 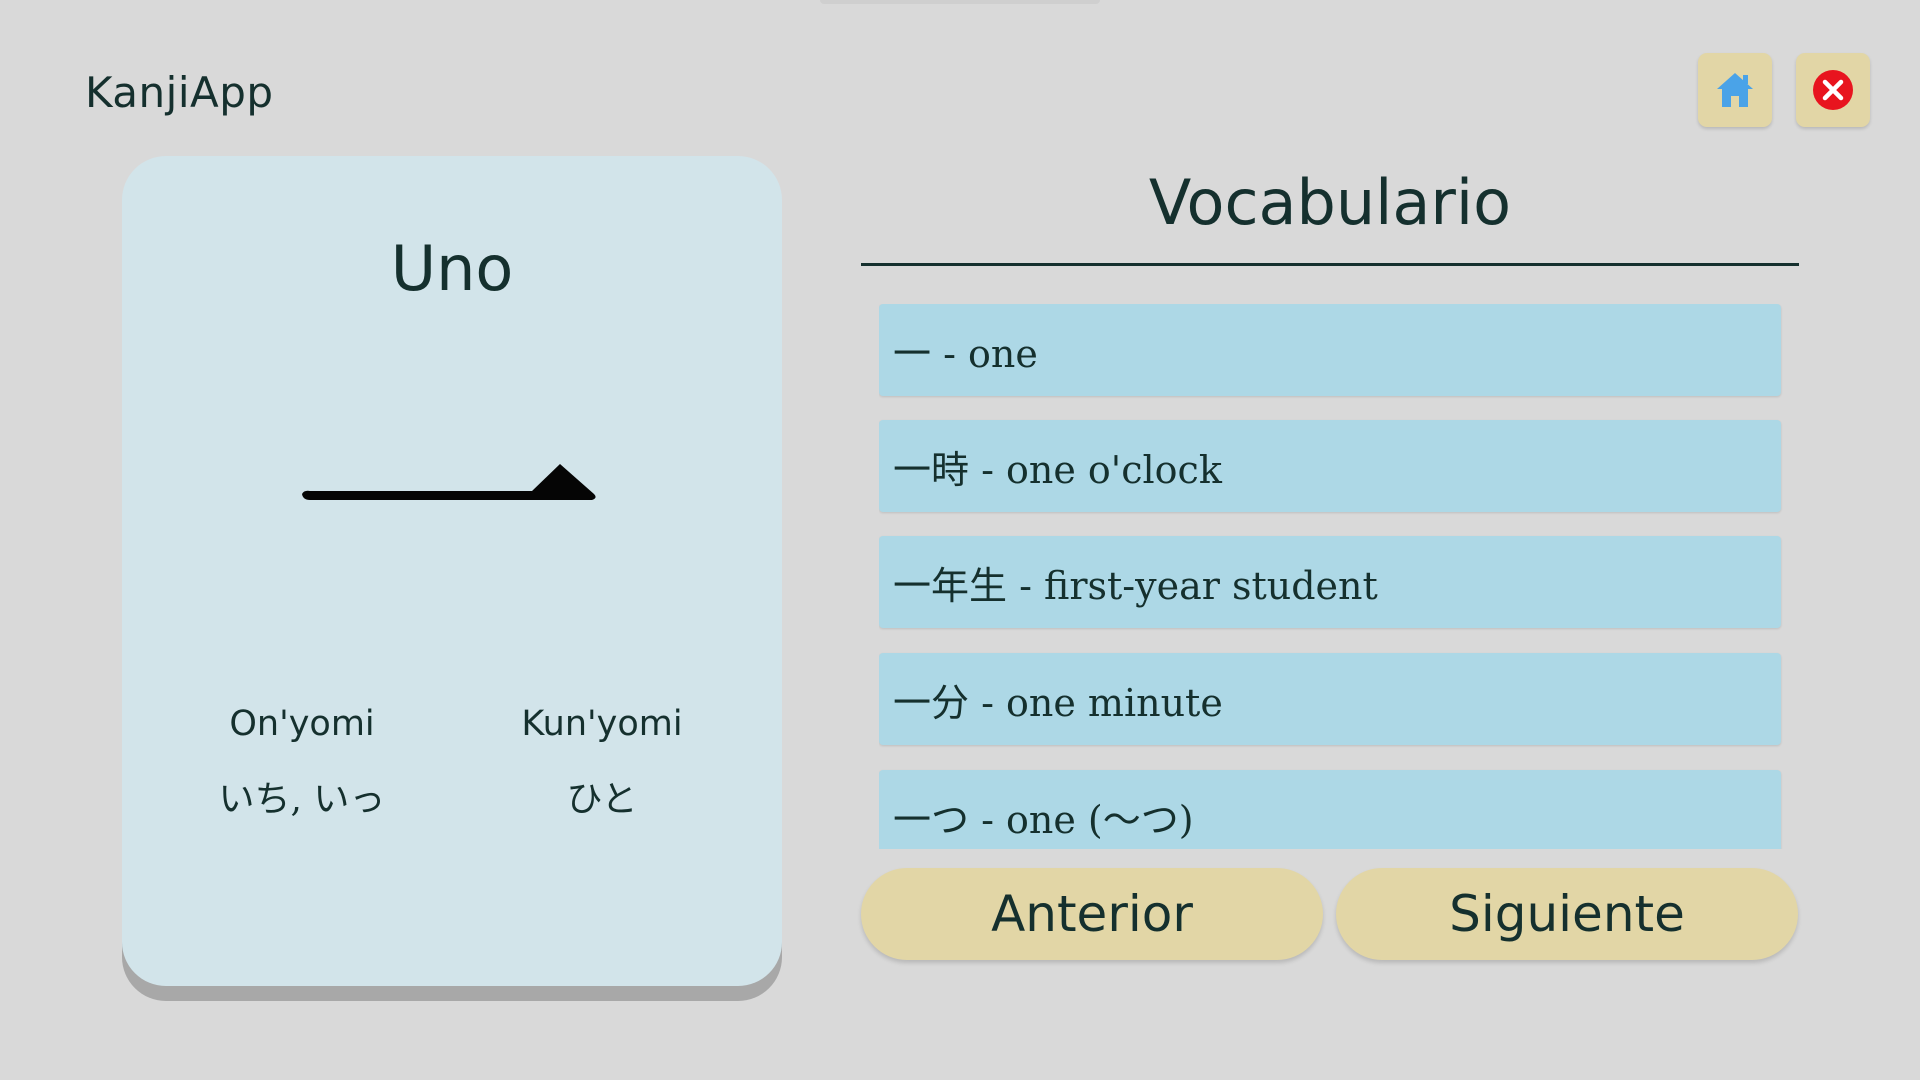 I want to click on vocab-item: 一 - one, so click(x=1330, y=350).